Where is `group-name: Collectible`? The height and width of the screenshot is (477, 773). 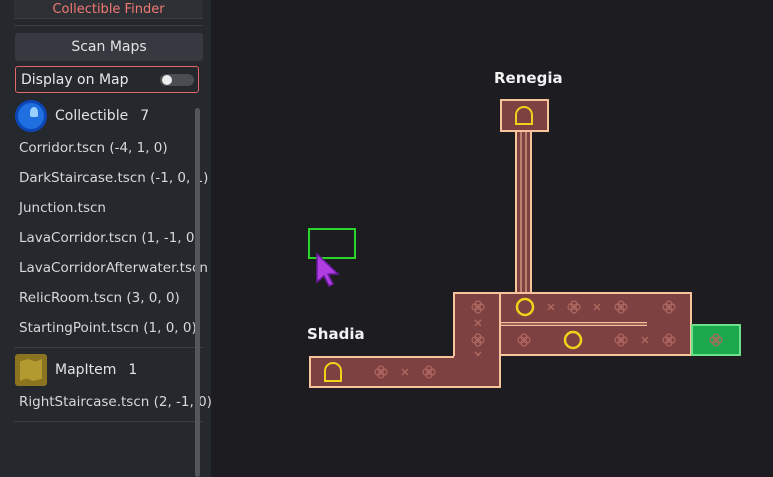
group-name: Collectible is located at coordinates (92, 116).